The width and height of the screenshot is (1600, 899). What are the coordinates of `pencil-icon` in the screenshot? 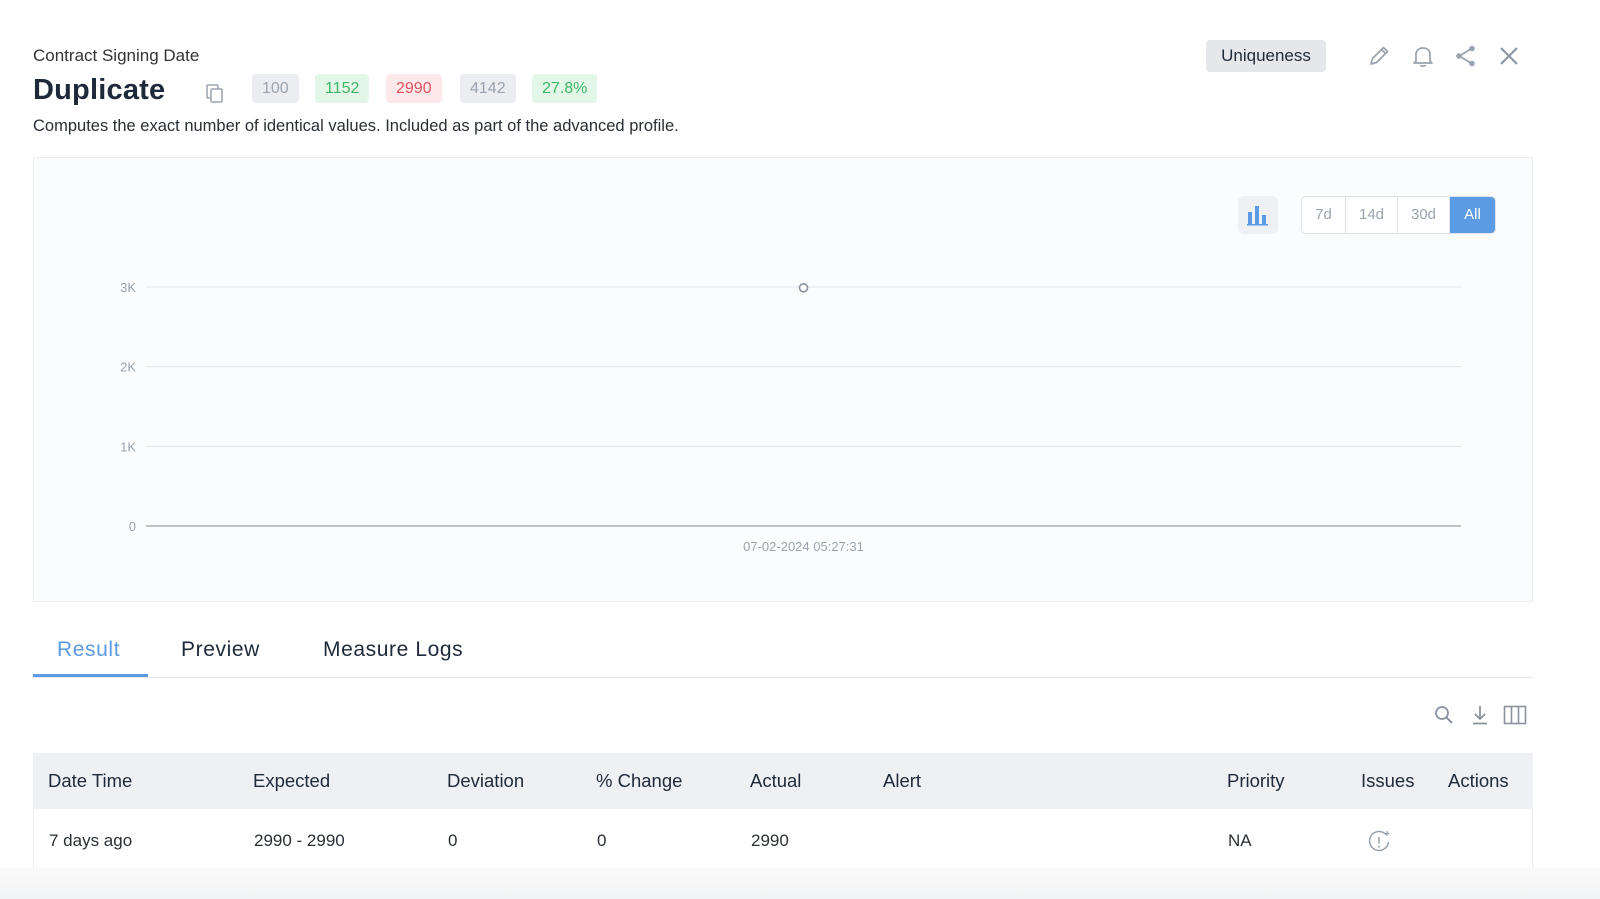 It's located at (1379, 56).